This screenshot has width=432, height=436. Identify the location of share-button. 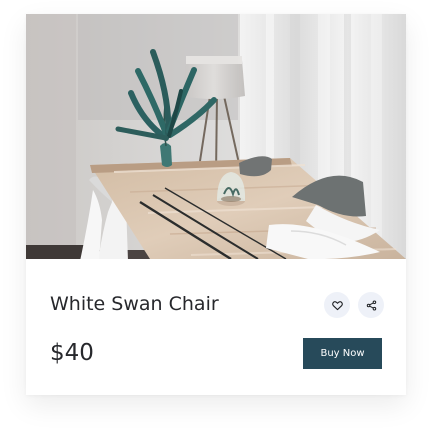
(371, 305).